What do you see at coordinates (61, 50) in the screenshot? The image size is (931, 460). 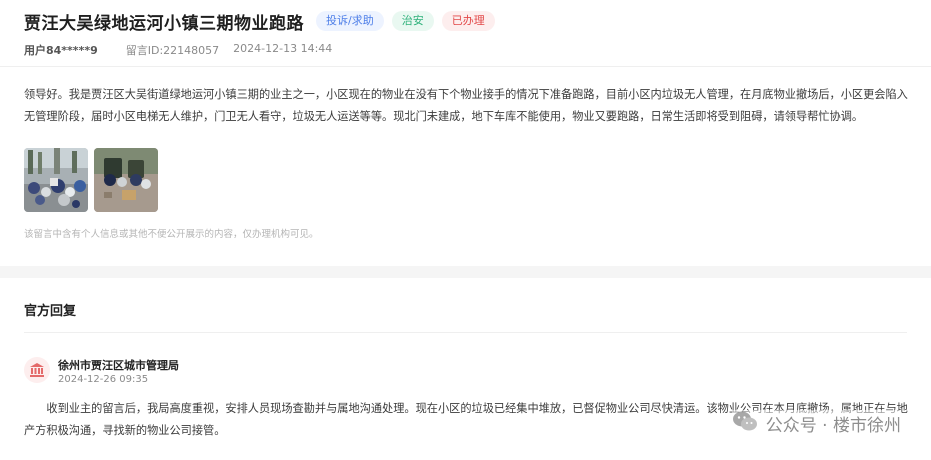 I see `user-name: 用户84*****9` at bounding box center [61, 50].